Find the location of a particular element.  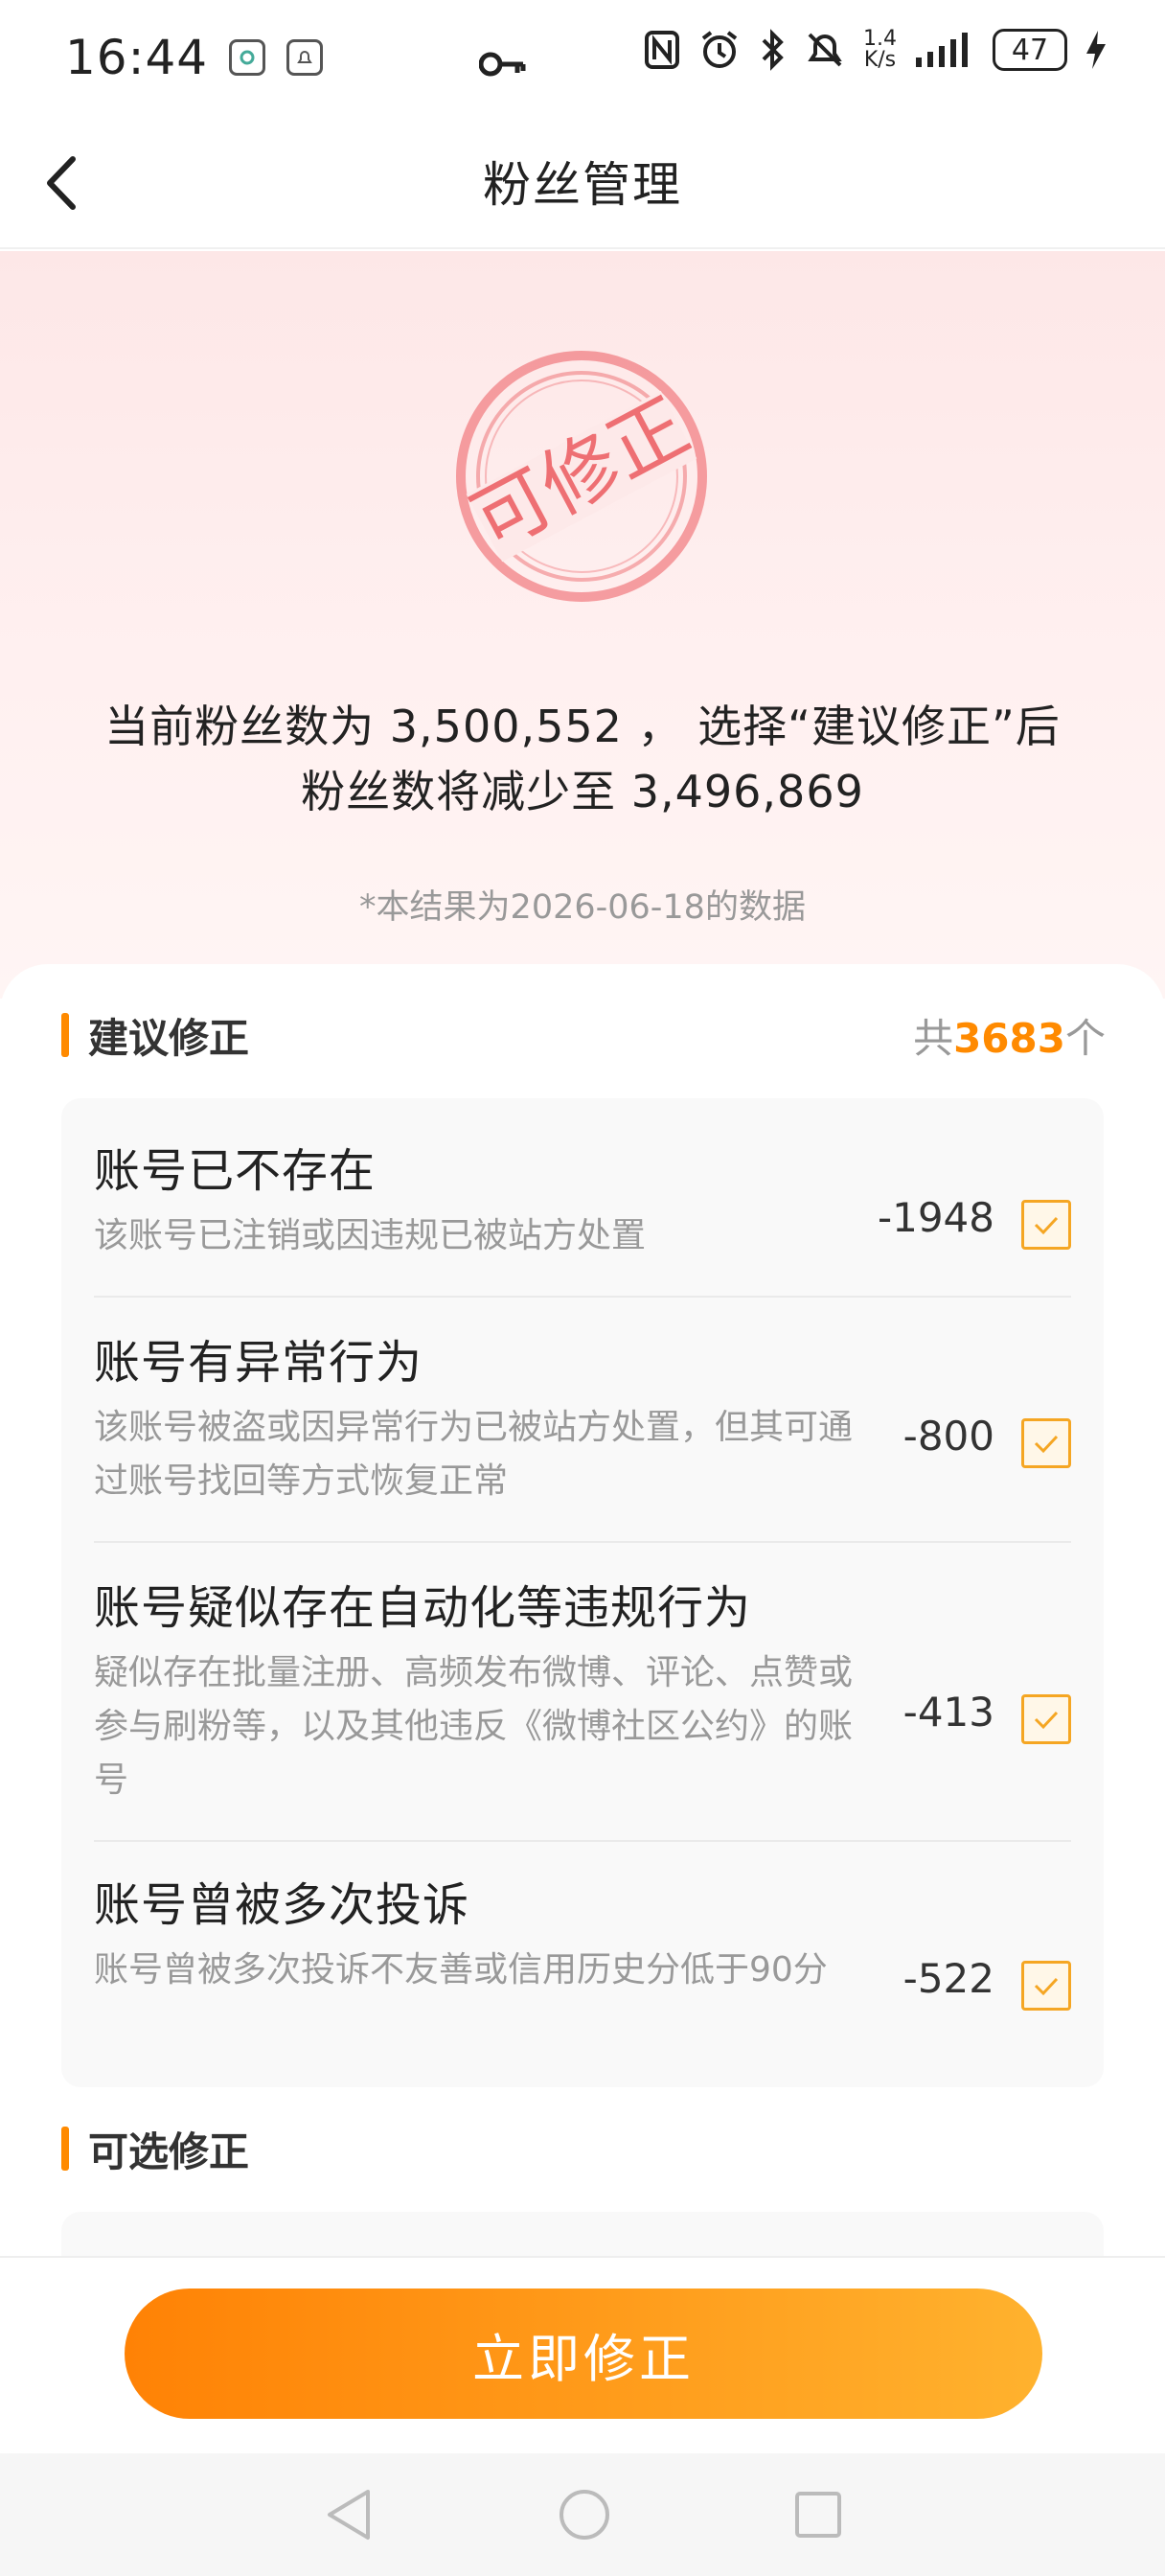

suggested-section-title: 建议修正 is located at coordinates (169, 1038).